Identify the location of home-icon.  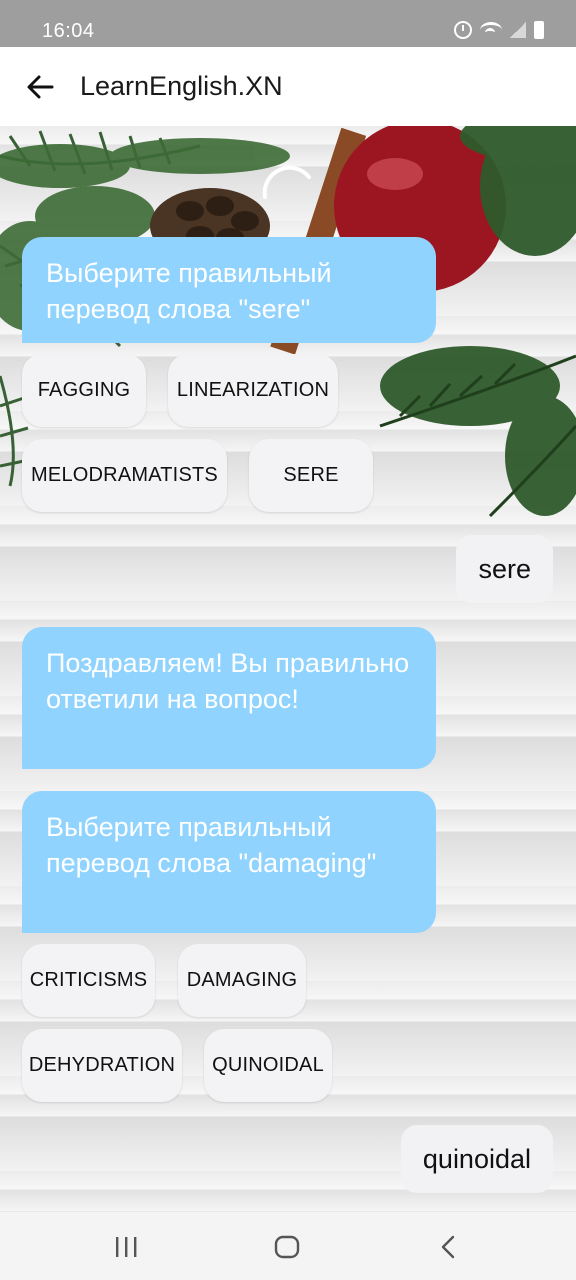
(287, 1247).